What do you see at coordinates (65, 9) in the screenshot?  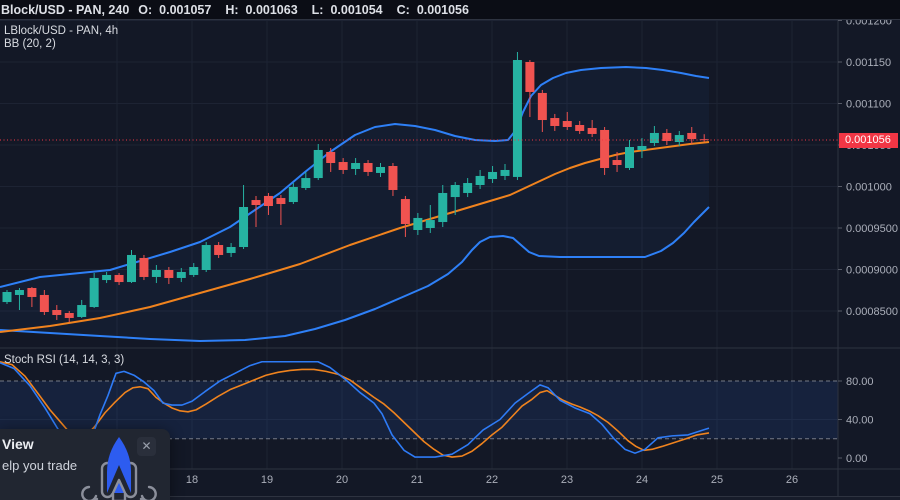 I see `symbol-title: Block/USD - PAN, 240` at bounding box center [65, 9].